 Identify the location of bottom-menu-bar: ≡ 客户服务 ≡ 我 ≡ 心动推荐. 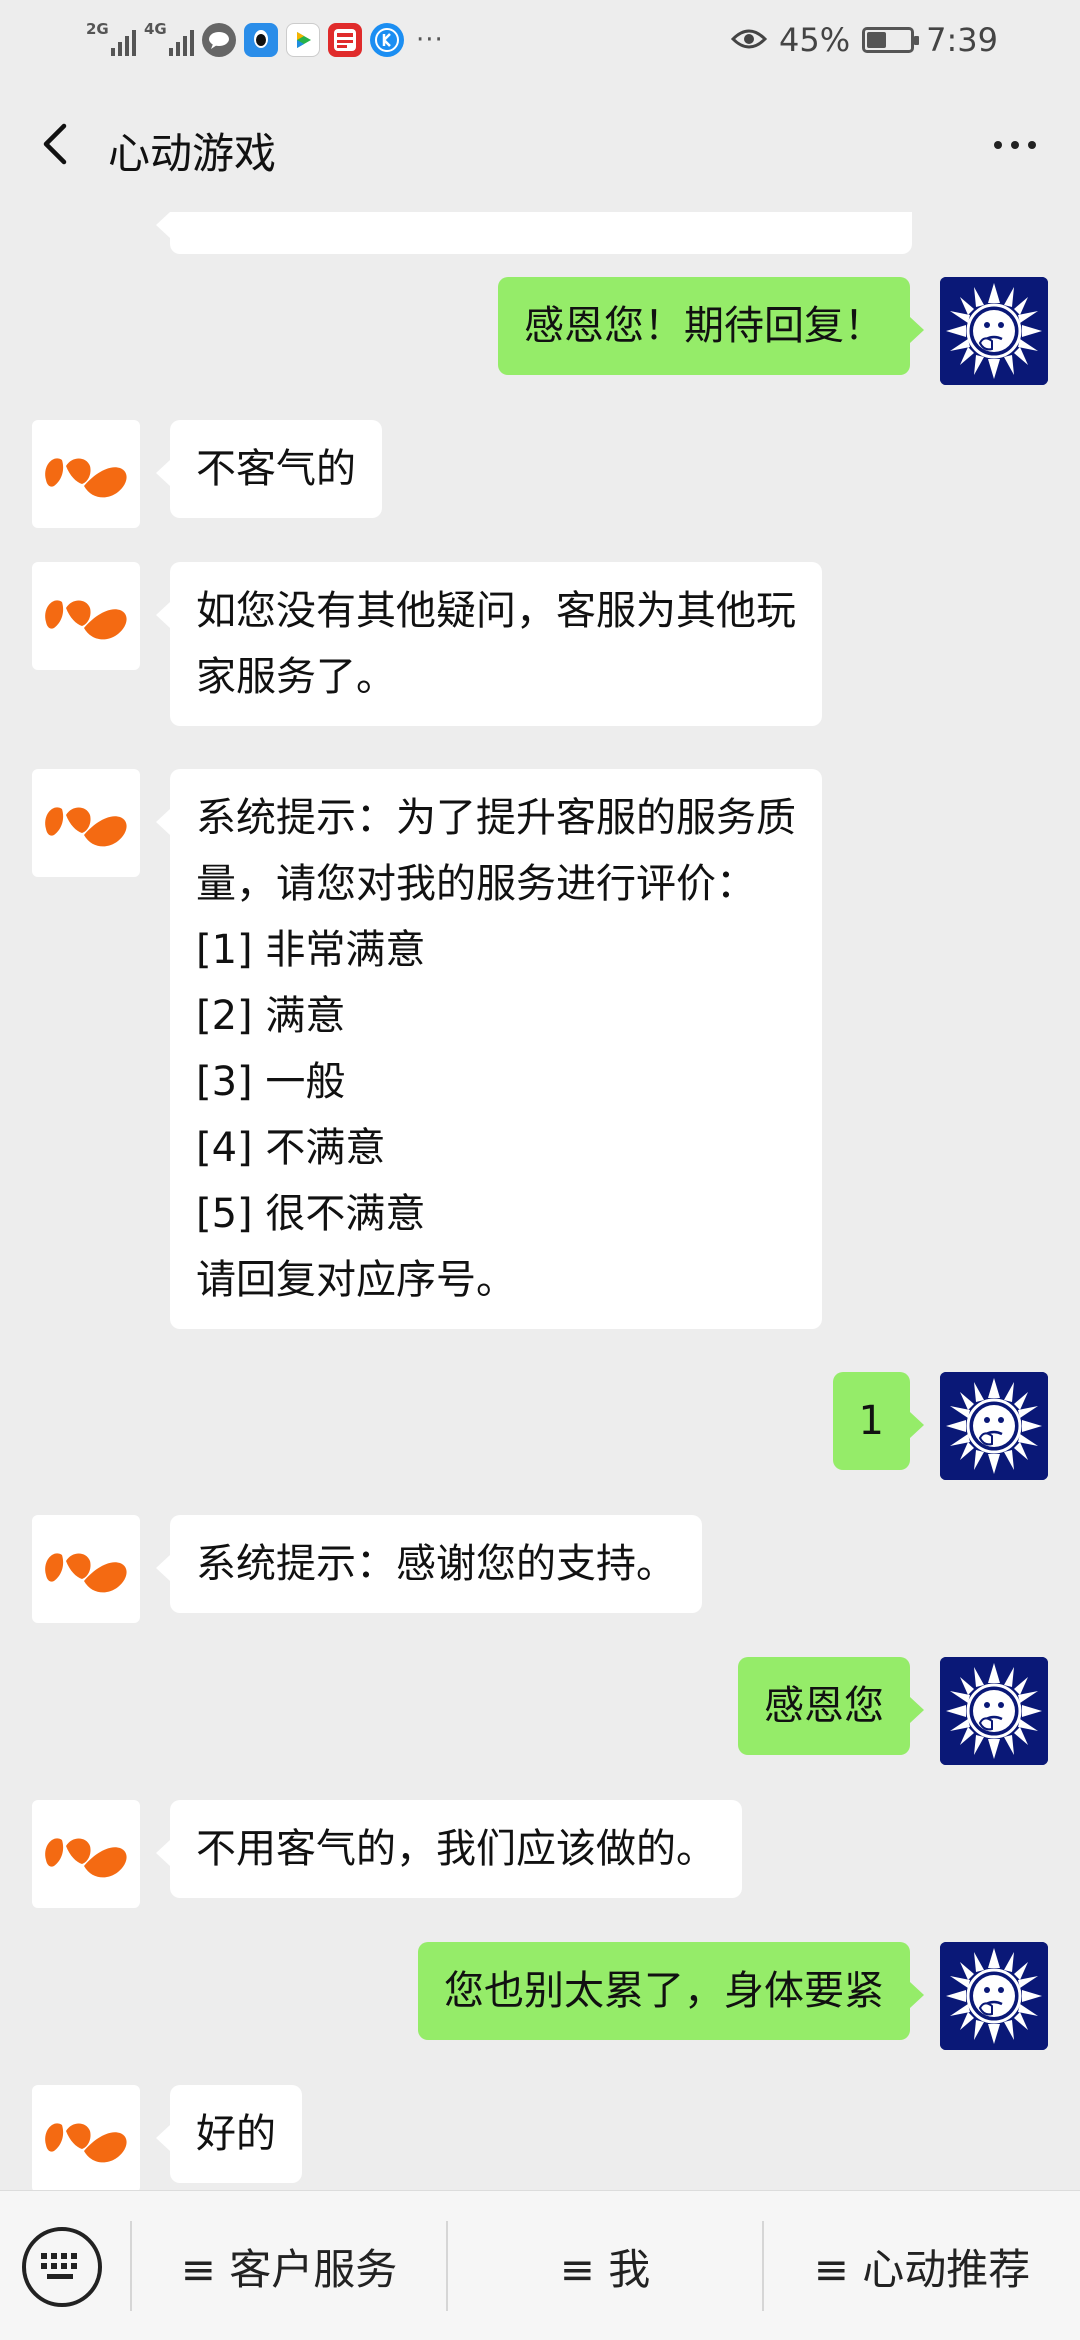
(540, 2265).